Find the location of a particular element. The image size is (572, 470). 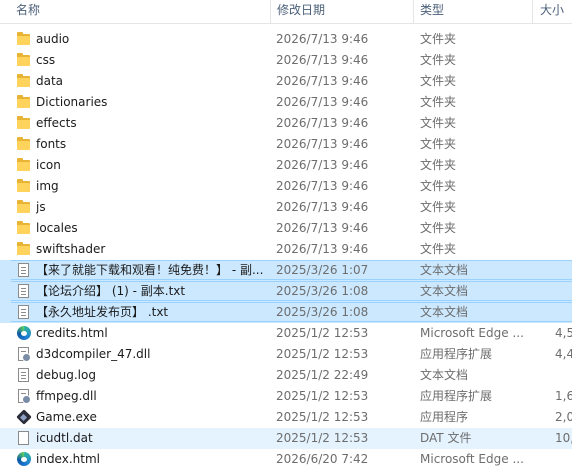

file-row: swiftshader 2026/7/13 9:46 文件夹 is located at coordinates (286, 249).